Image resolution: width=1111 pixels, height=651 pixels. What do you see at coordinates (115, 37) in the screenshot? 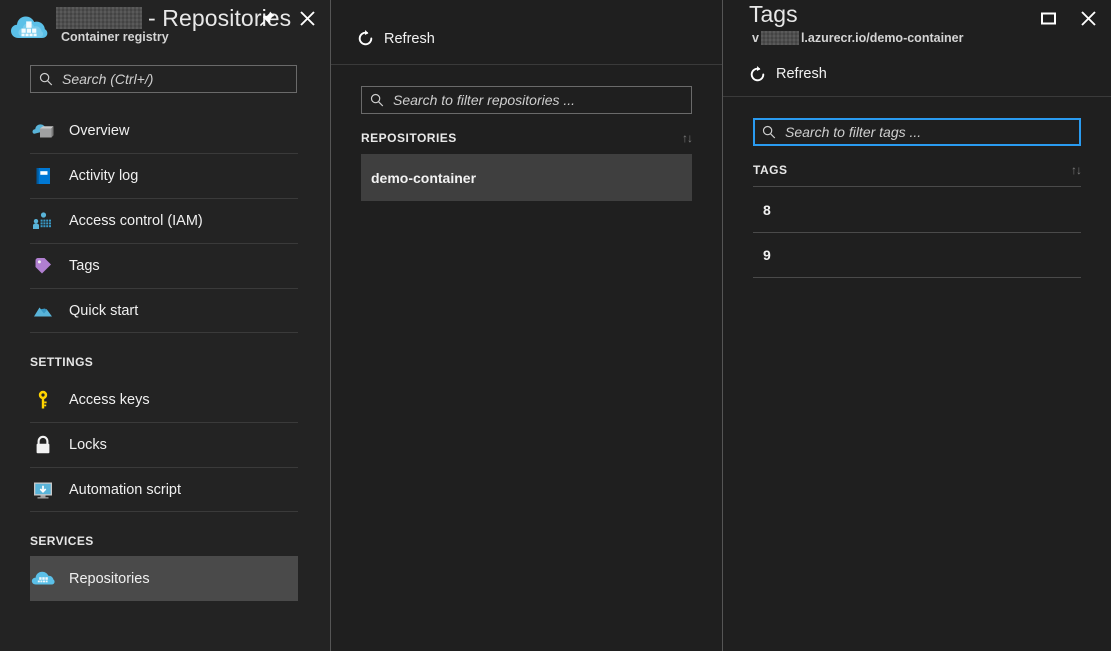
I see `page-subtitle: Container registry` at bounding box center [115, 37].